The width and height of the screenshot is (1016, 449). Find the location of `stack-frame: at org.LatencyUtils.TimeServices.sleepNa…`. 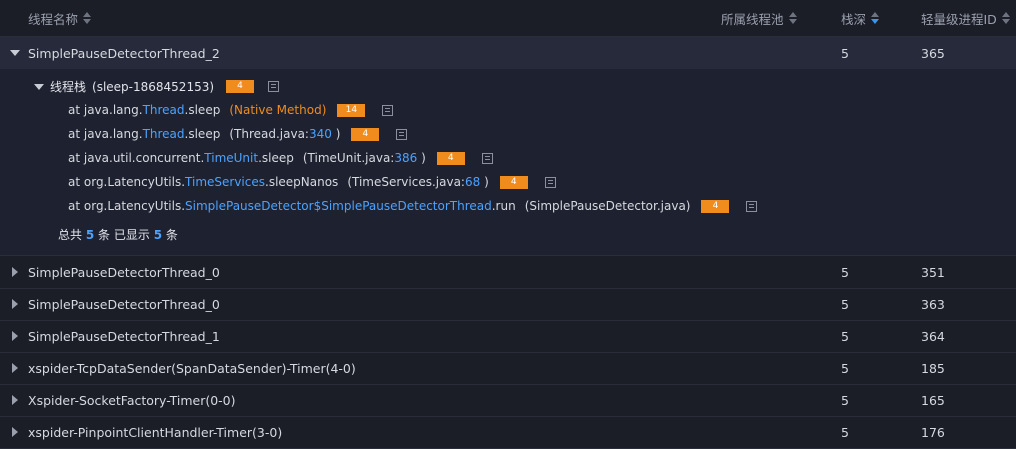

stack-frame: at org.LatencyUtils.TimeServices.sleepNa… is located at coordinates (312, 182).